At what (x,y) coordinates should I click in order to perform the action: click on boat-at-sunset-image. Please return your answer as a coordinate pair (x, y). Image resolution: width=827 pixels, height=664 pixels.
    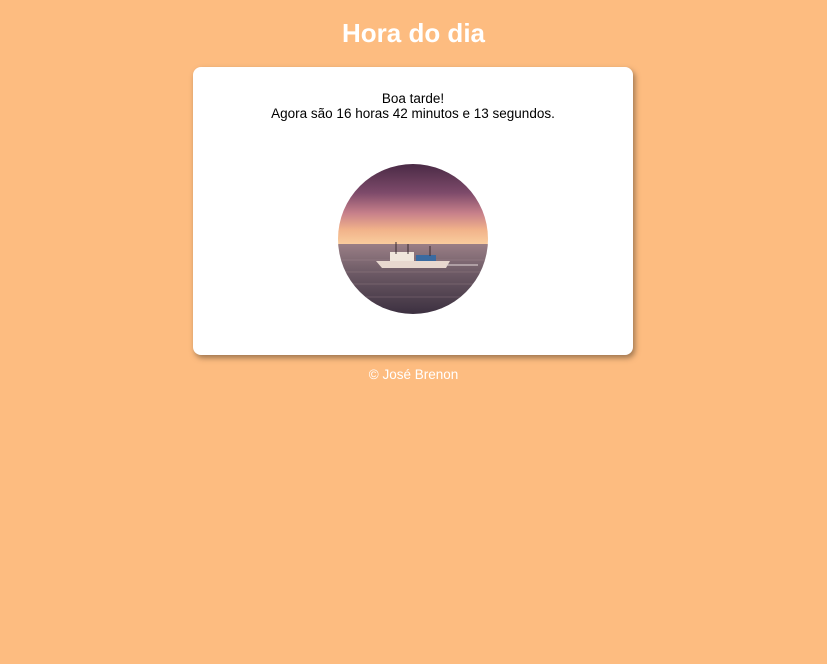
    Looking at the image, I should click on (413, 239).